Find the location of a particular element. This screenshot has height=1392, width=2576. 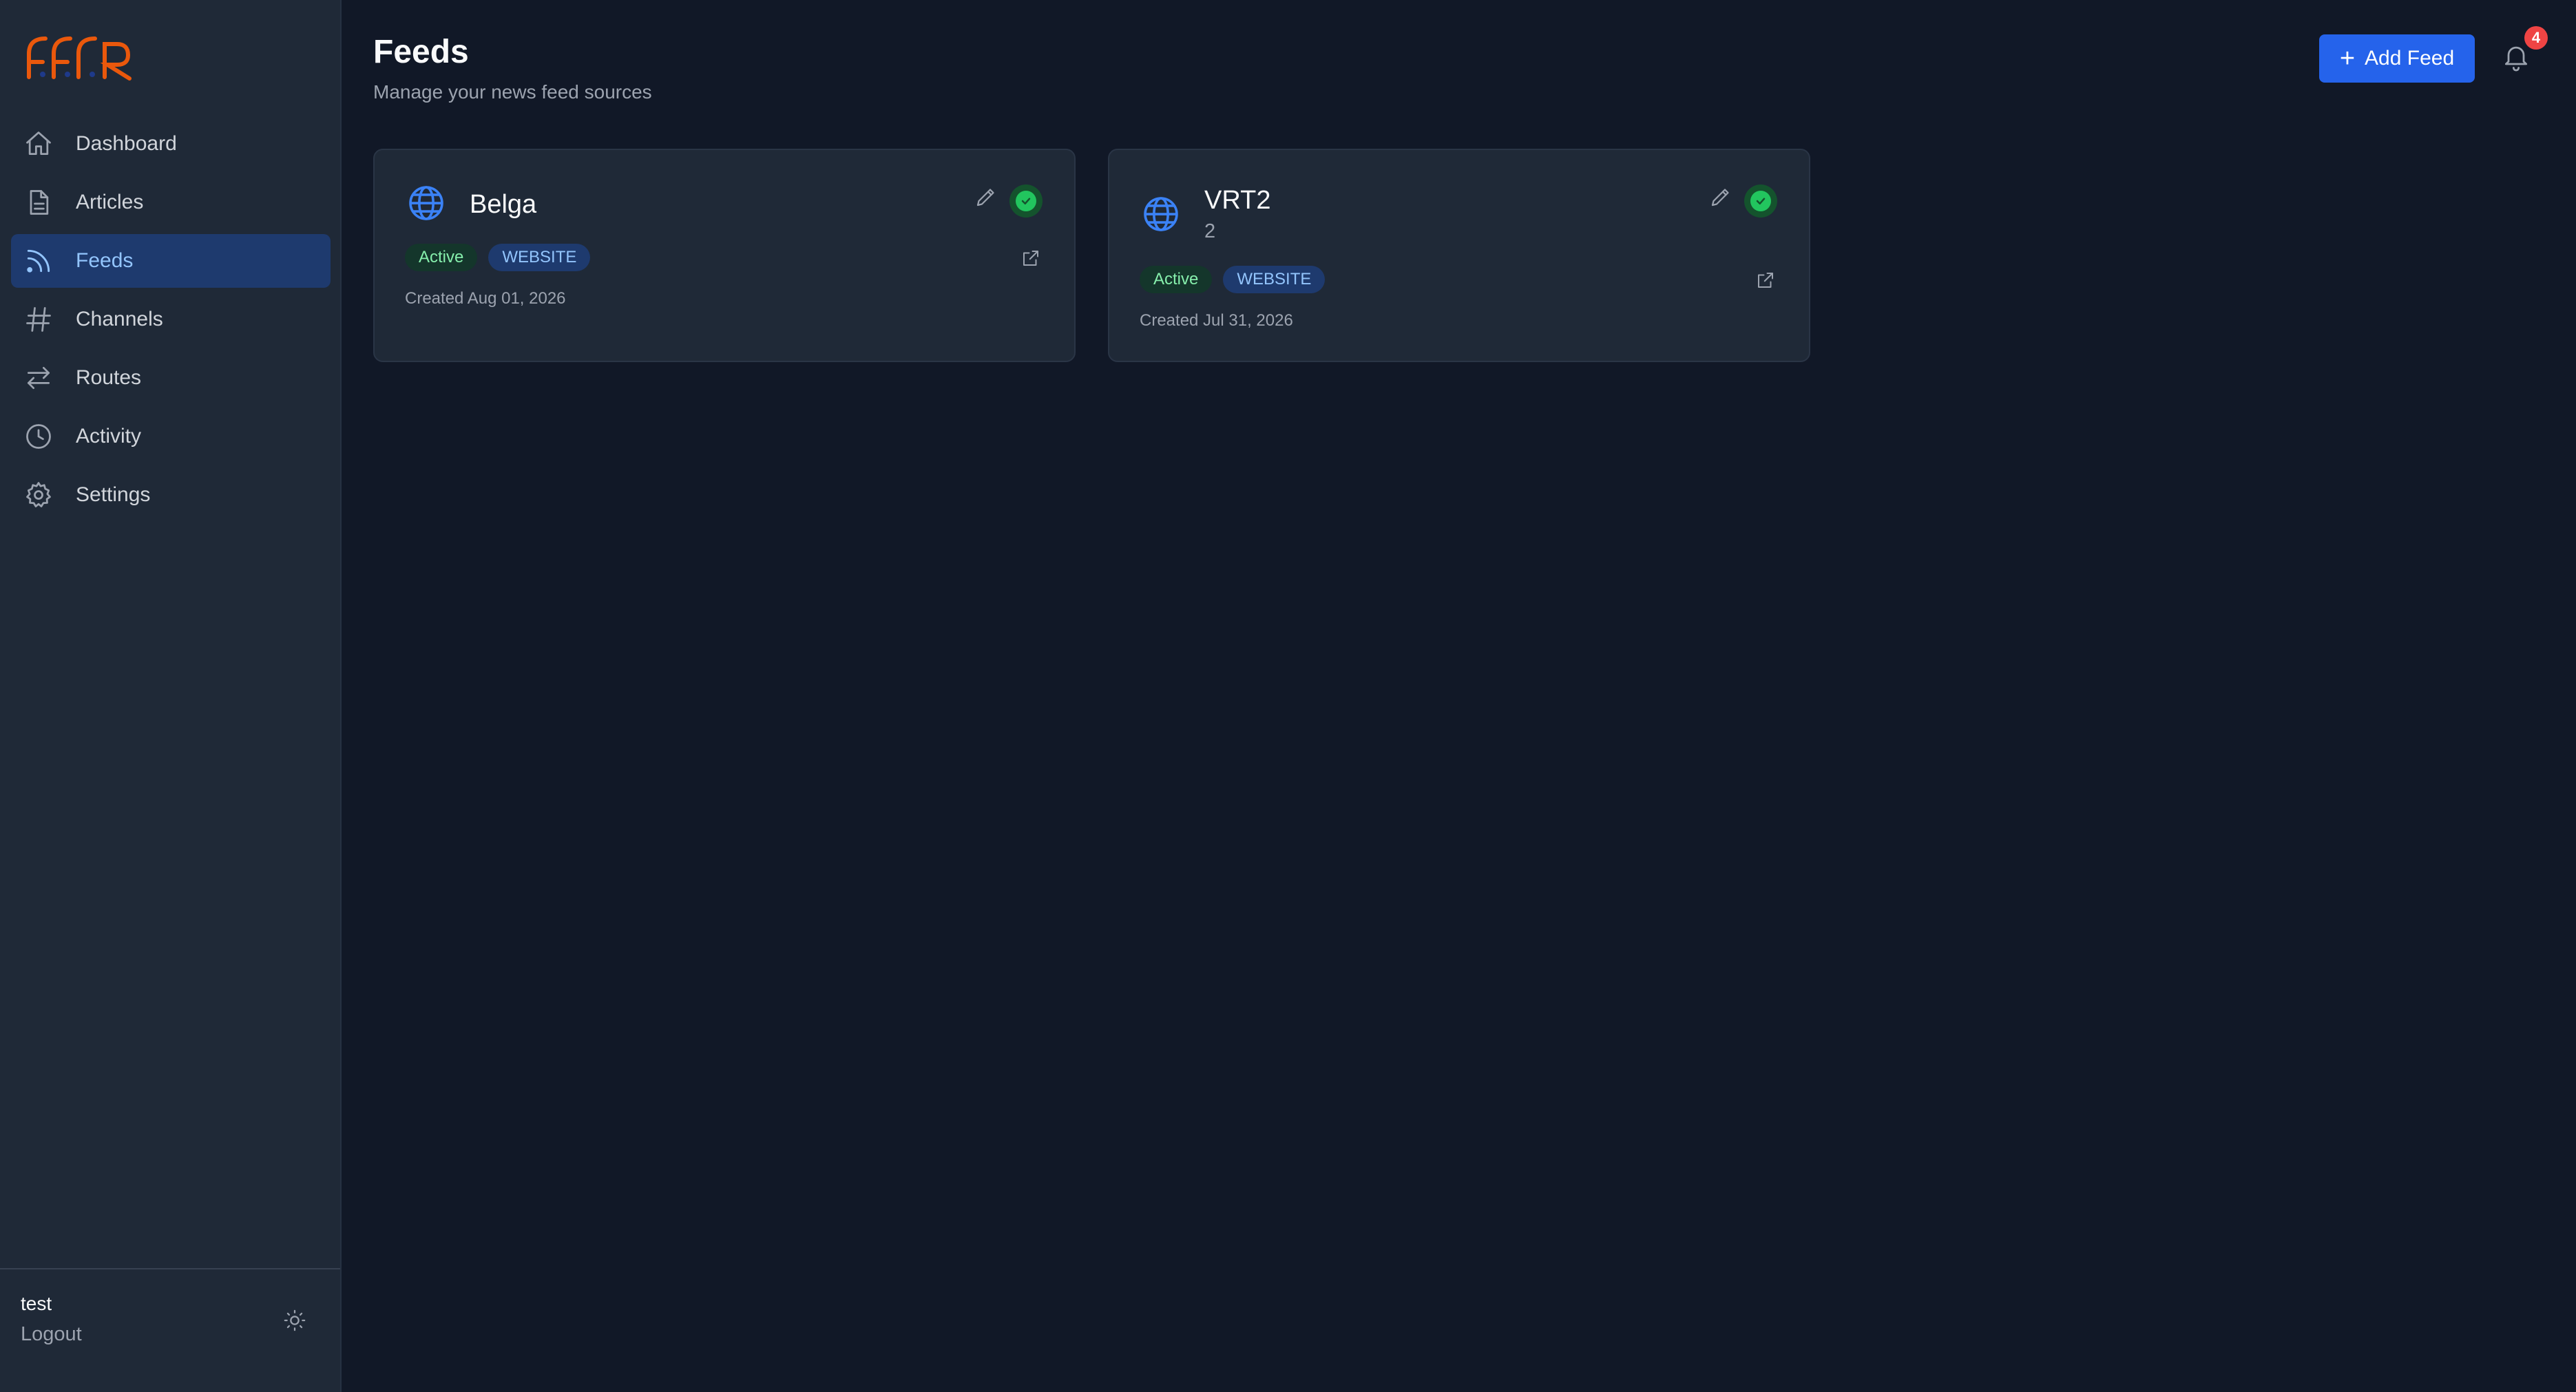

created-date: Created Jul 31, 2026 is located at coordinates (1216, 321).